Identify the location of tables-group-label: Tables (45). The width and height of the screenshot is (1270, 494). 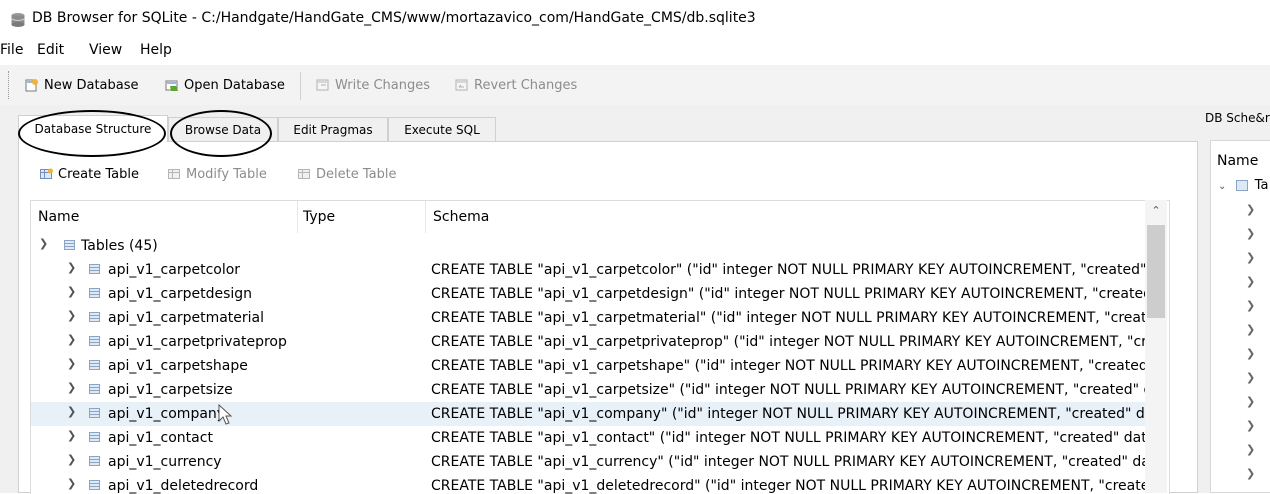
(119, 246).